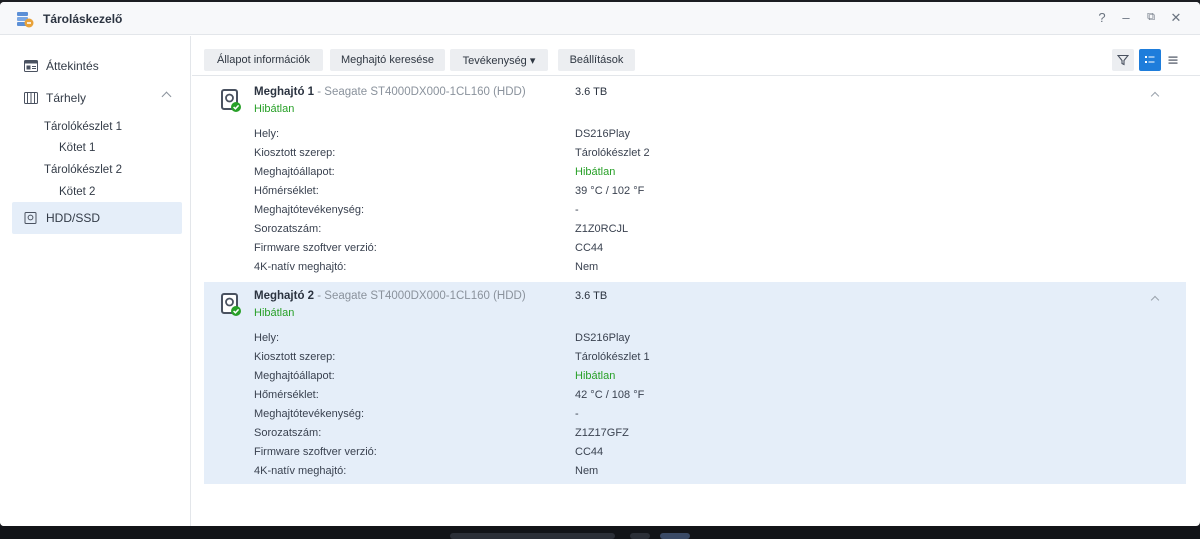 The height and width of the screenshot is (539, 1200). What do you see at coordinates (1150, 60) in the screenshot?
I see `detail-view-icon` at bounding box center [1150, 60].